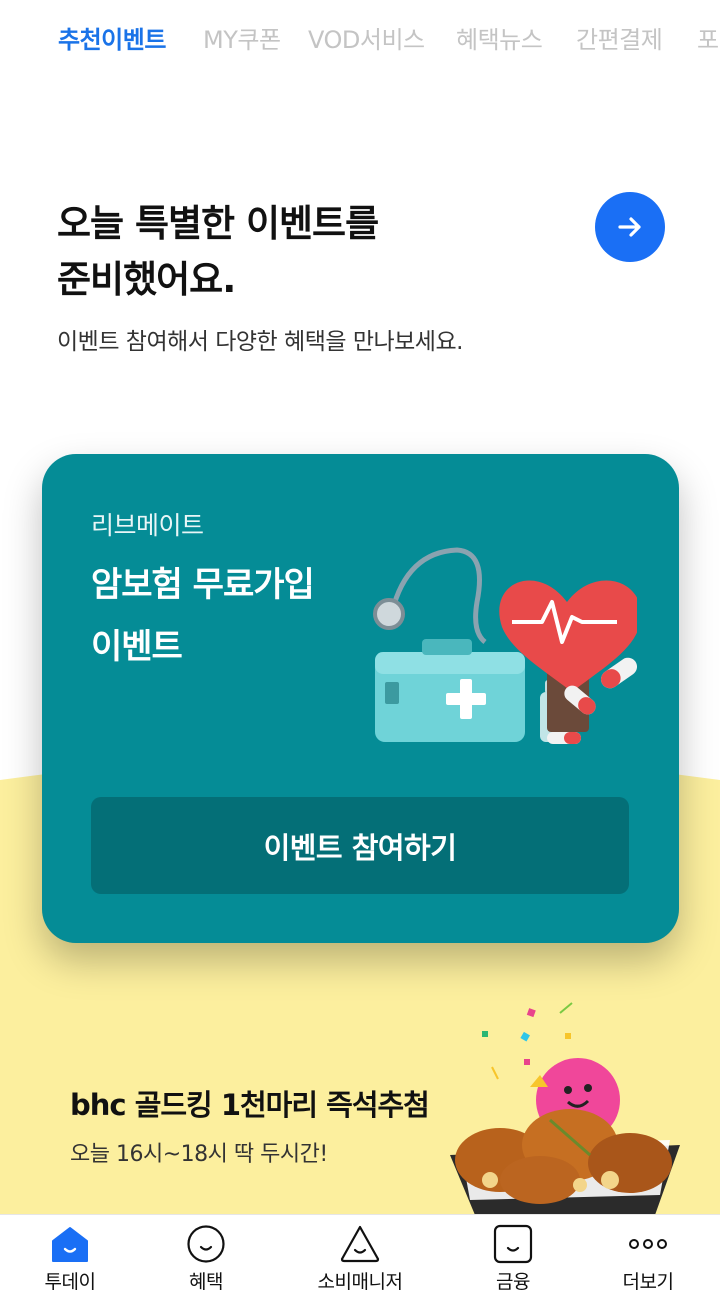 The width and height of the screenshot is (720, 1301). I want to click on nav-today-label: 투데이, so click(70, 1282).